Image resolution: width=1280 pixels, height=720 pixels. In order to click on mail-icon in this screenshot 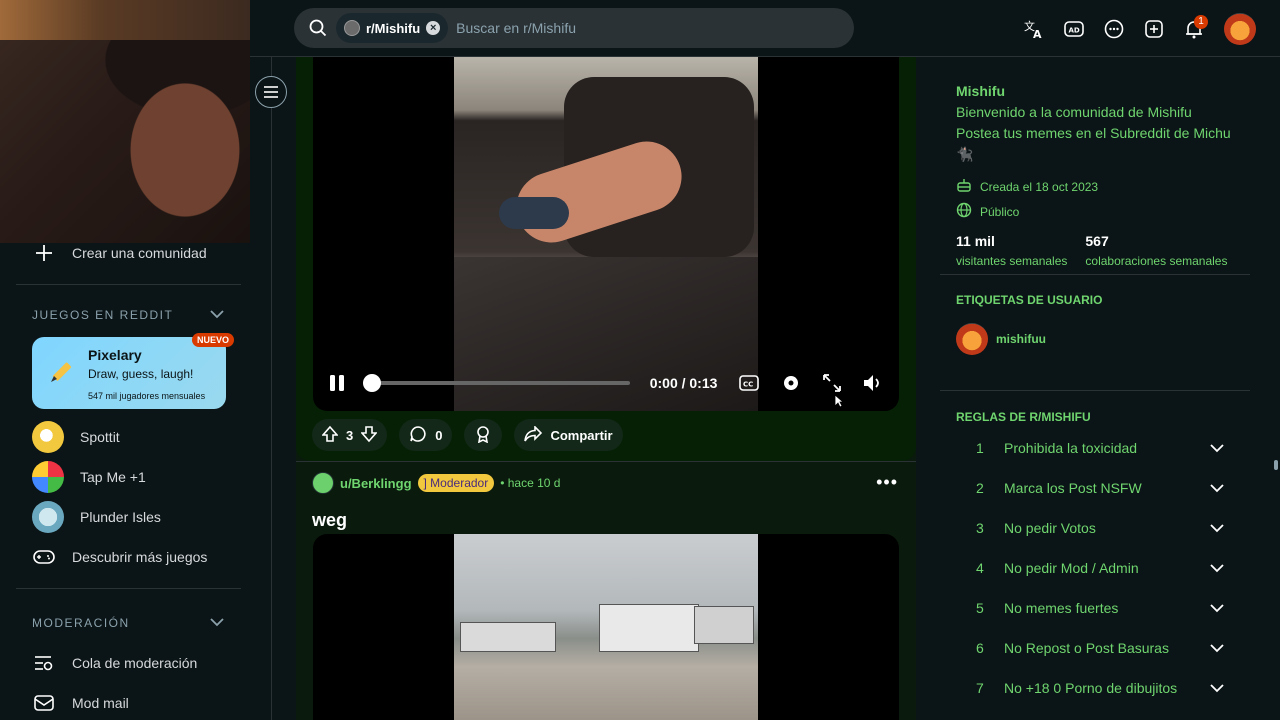, I will do `click(44, 703)`.